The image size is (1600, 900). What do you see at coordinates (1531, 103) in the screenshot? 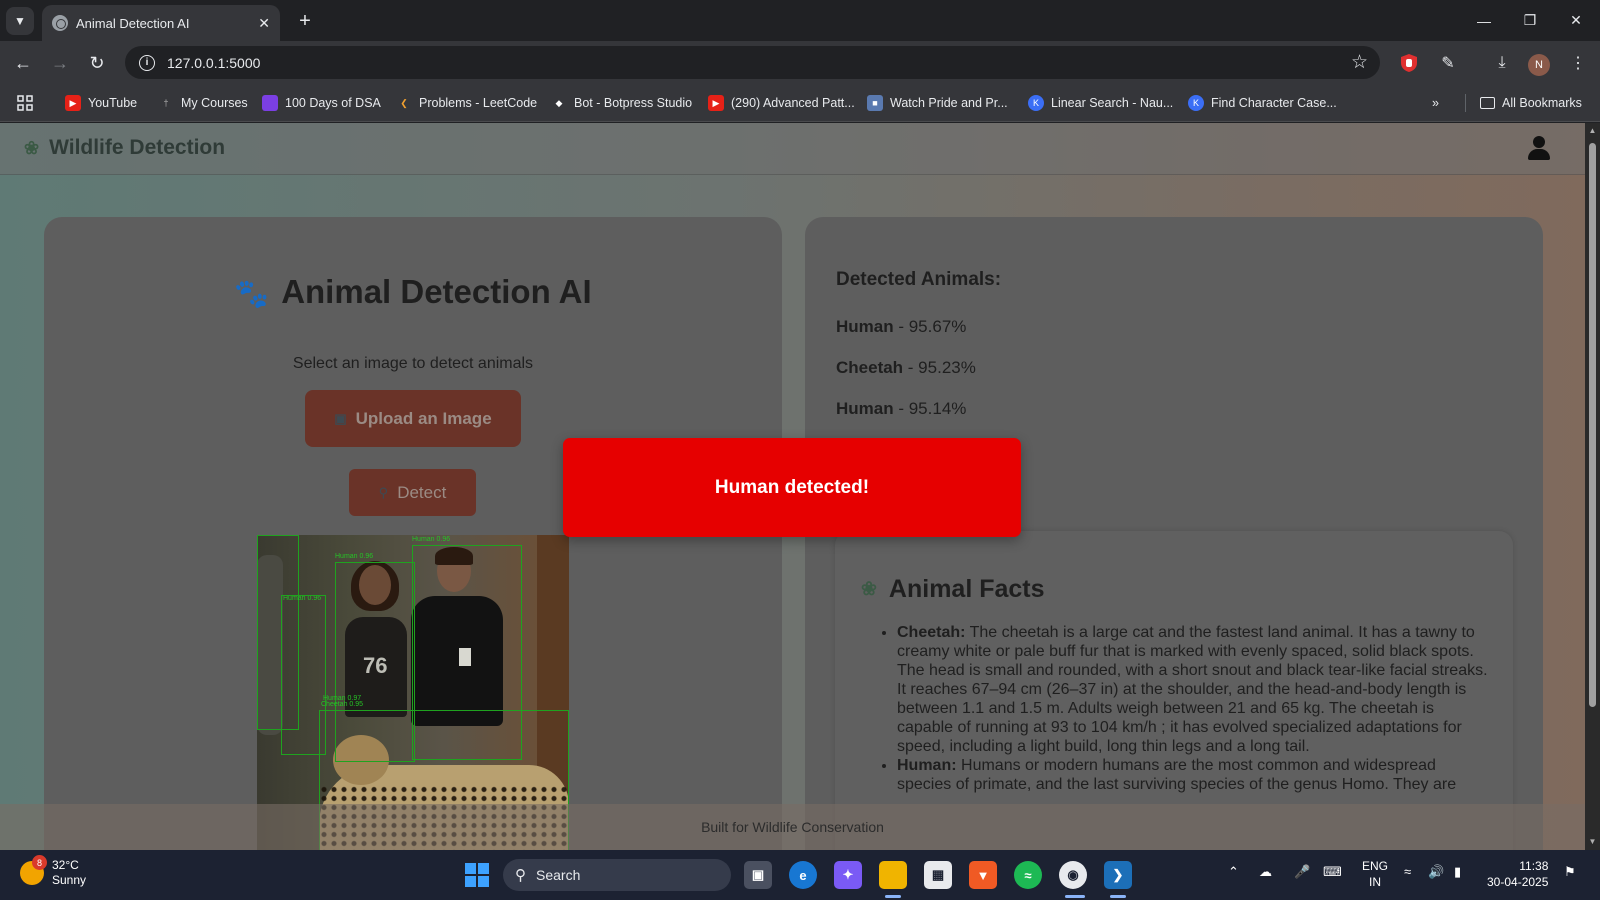
I see `all-bookmarks-button: All Bookmarks` at bounding box center [1531, 103].